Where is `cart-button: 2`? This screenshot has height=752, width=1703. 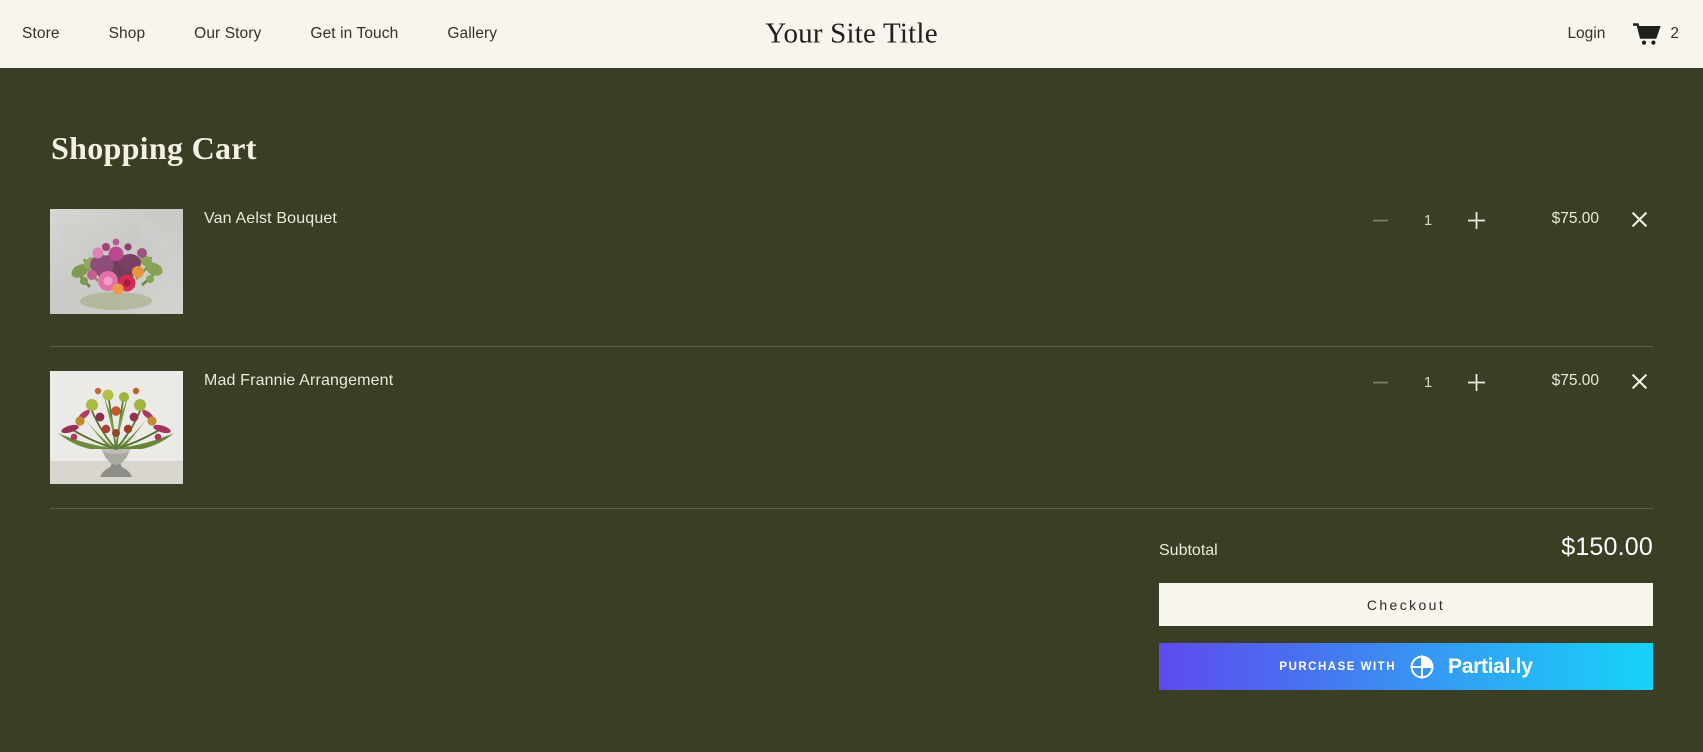
cart-button: 2 is located at coordinates (1656, 34).